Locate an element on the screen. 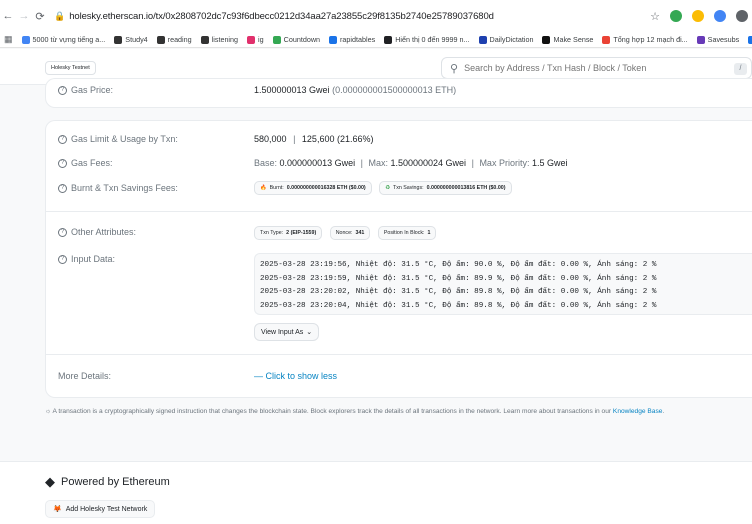  bookmark-item: Countdown is located at coordinates (296, 39).